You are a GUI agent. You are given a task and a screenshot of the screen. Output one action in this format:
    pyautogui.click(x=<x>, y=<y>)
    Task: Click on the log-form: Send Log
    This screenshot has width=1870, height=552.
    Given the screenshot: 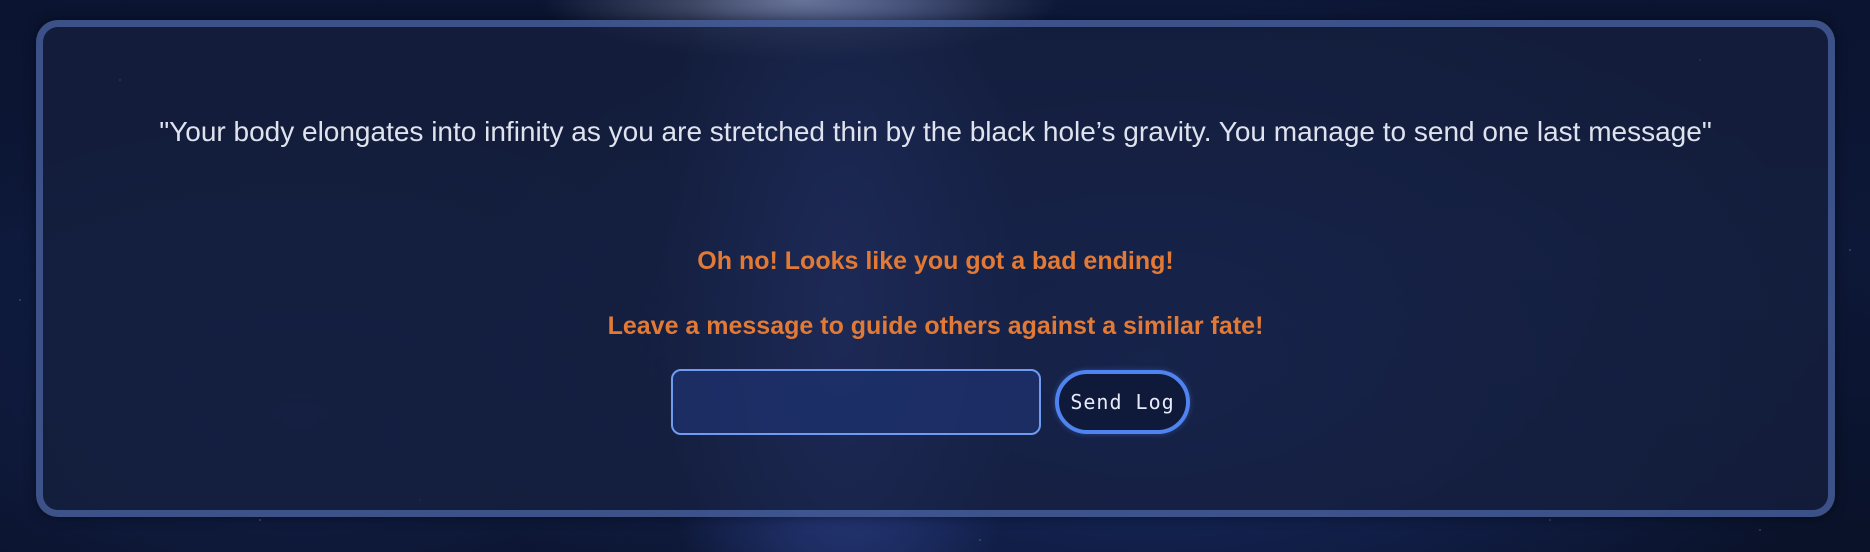 What is the action you would take?
    pyautogui.click(x=930, y=402)
    